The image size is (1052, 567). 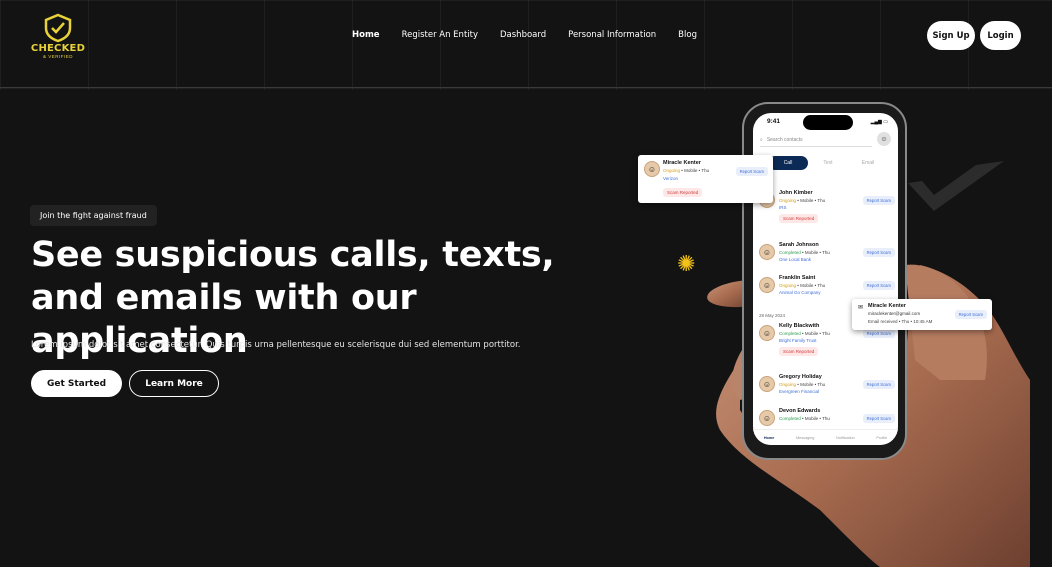 I want to click on search-icon: ⌕, so click(x=761, y=139).